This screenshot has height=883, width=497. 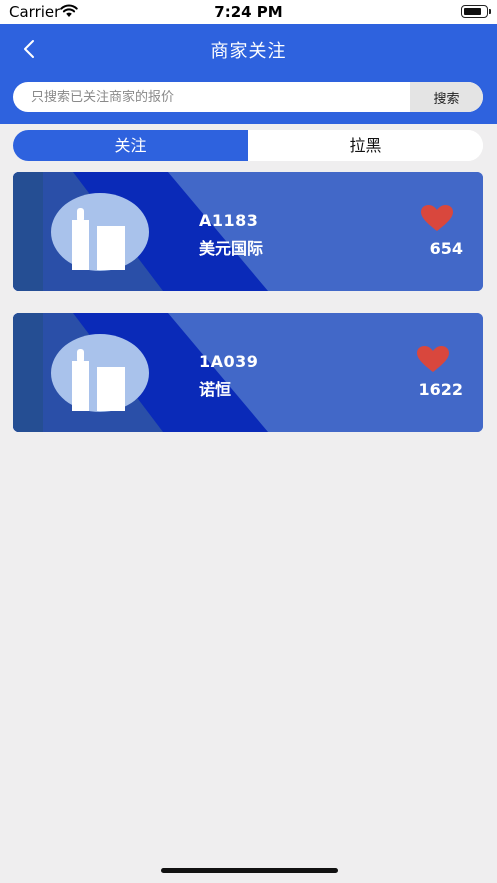 What do you see at coordinates (229, 361) in the screenshot?
I see `merchant-code: 1A039` at bounding box center [229, 361].